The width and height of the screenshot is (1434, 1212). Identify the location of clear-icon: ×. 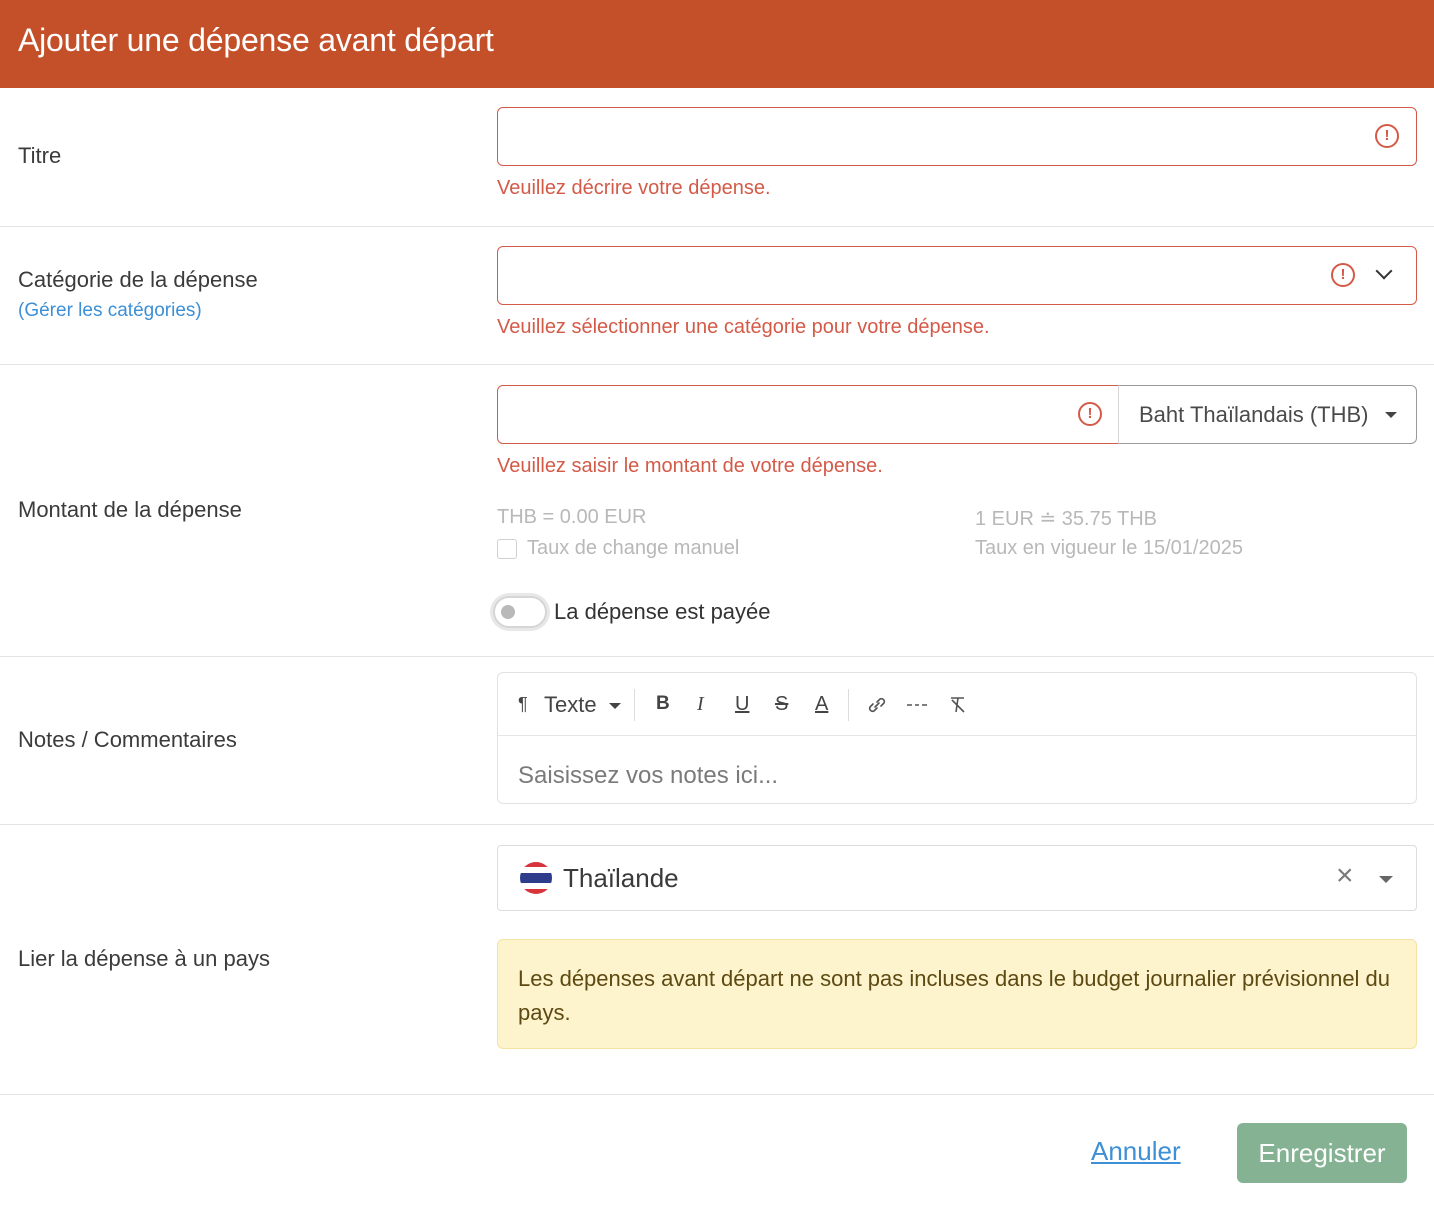
(1345, 876).